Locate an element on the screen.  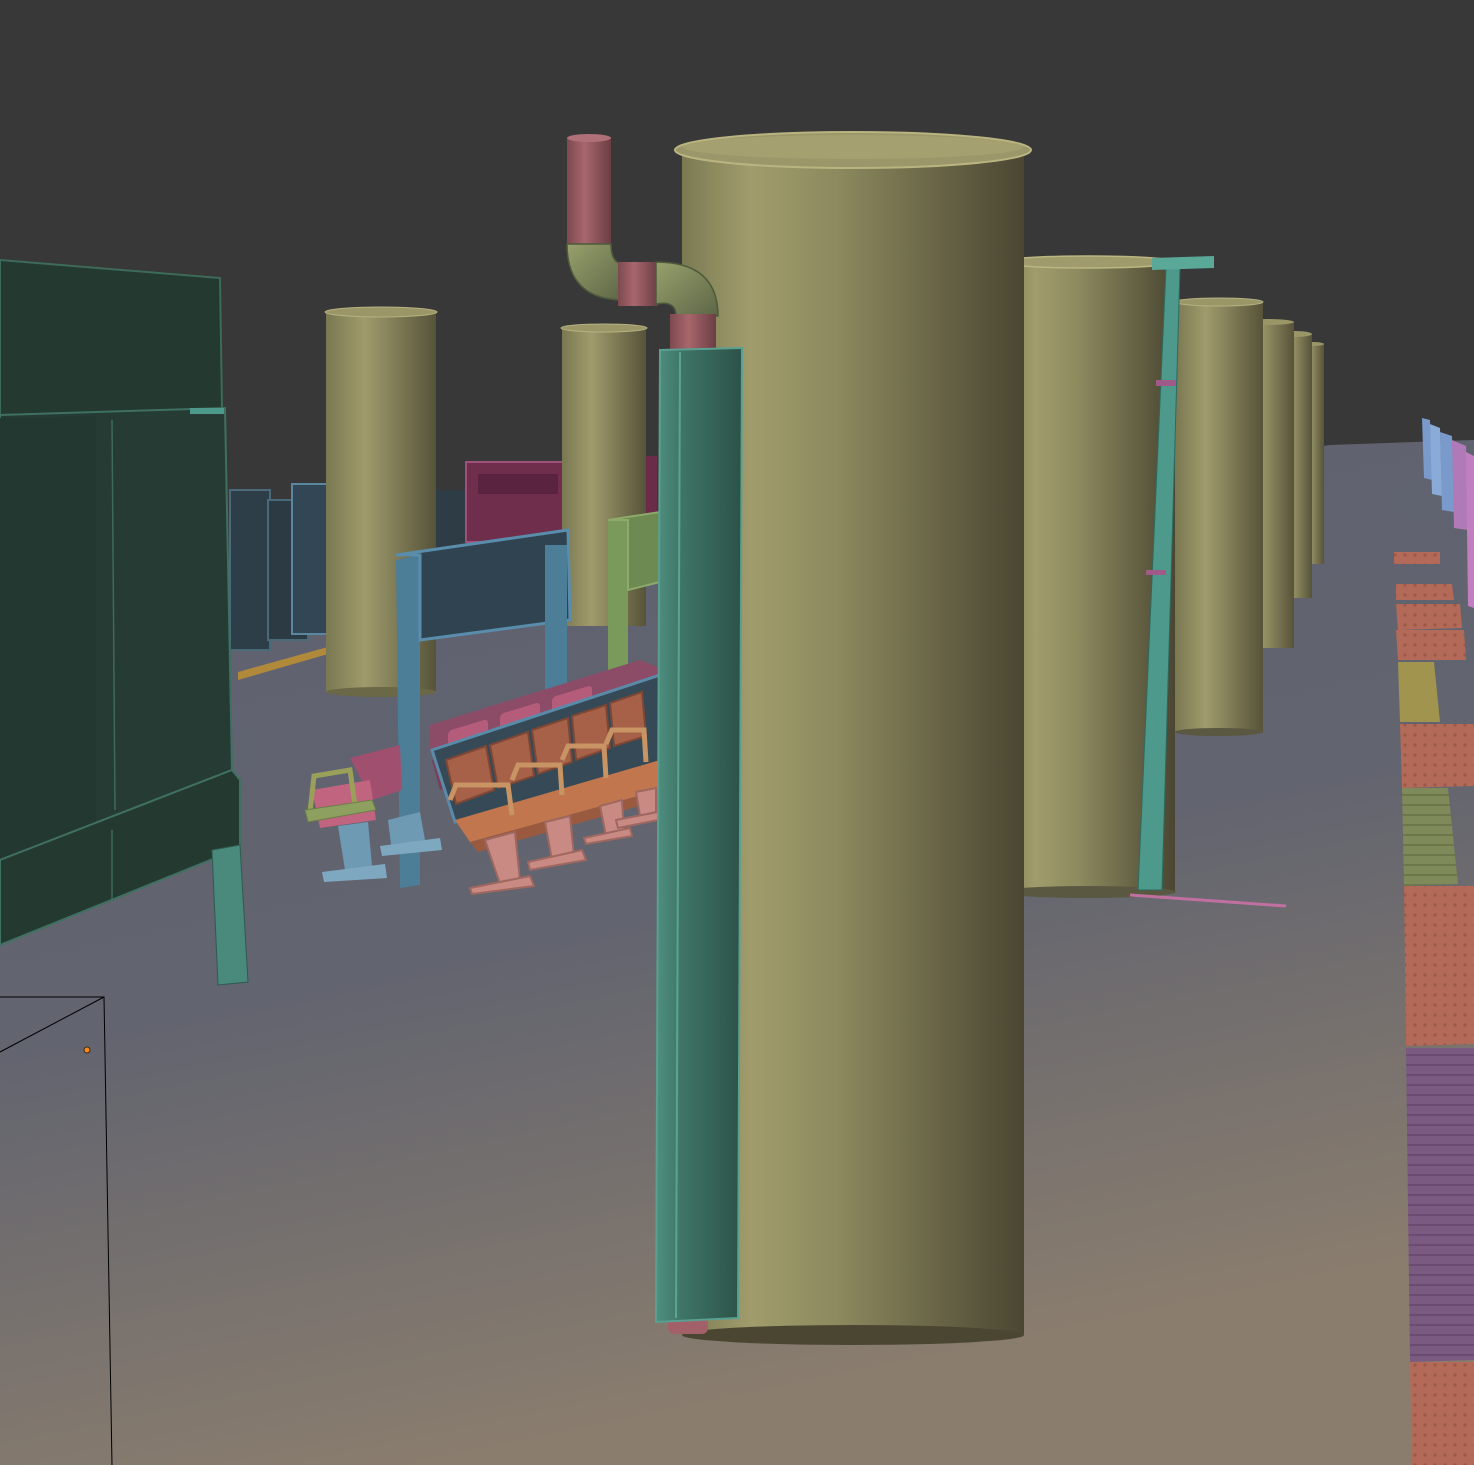
teal-post is located at coordinates (699, 835).